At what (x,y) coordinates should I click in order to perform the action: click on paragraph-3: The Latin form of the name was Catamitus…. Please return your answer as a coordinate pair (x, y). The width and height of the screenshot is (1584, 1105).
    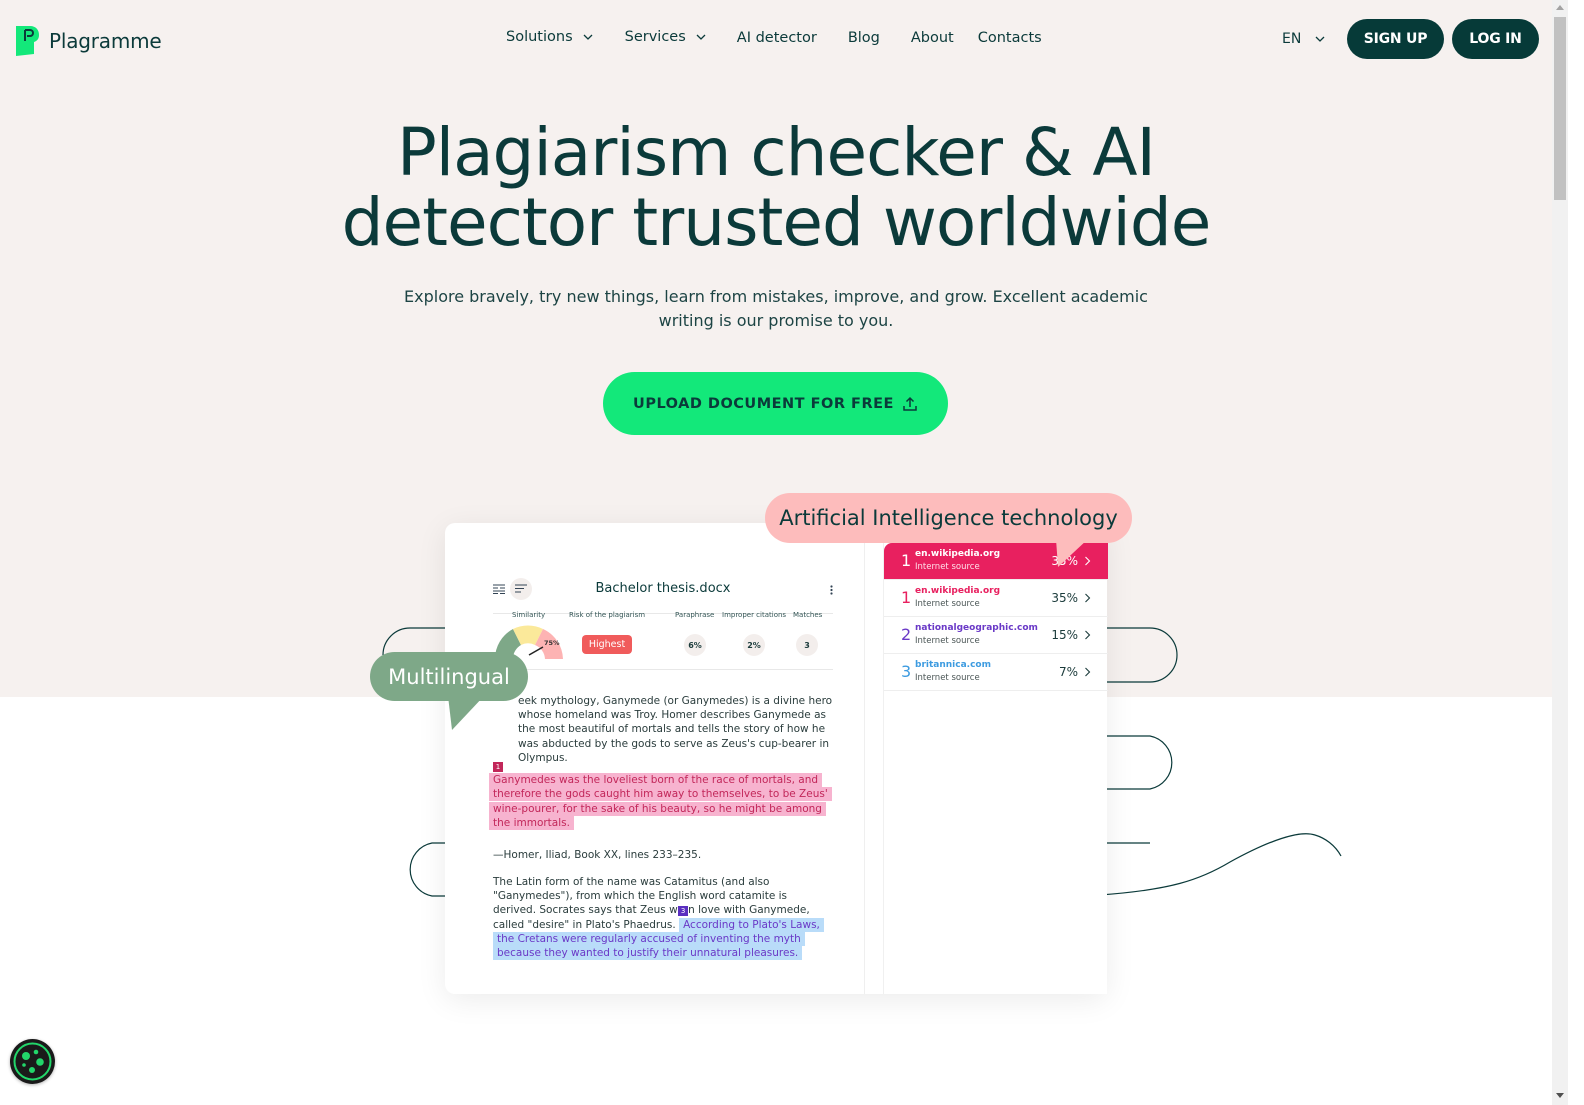
    Looking at the image, I should click on (663, 918).